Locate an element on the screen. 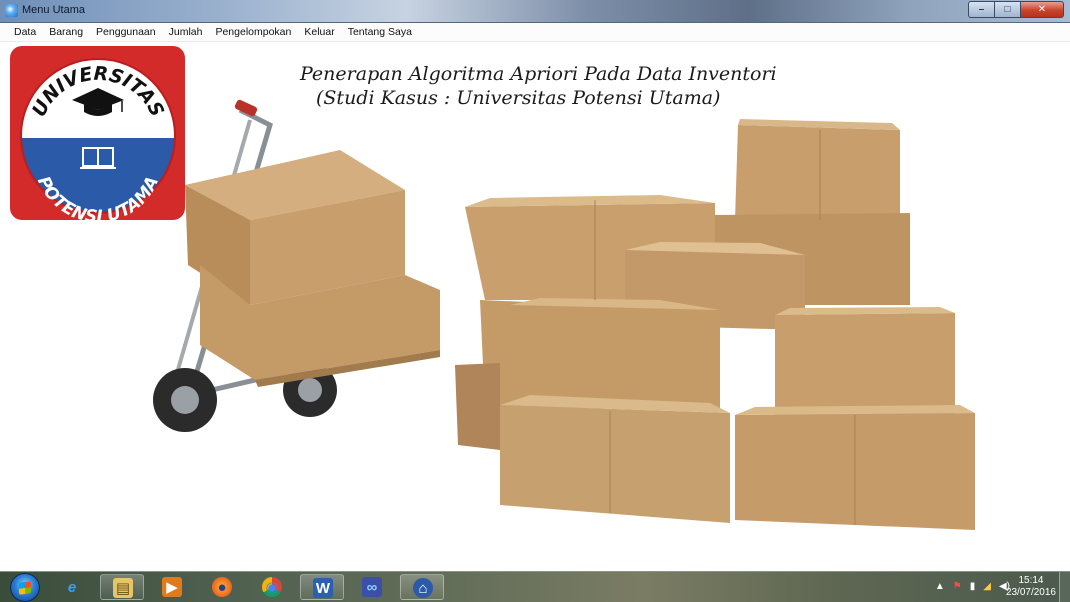 Image resolution: width=1070 pixels, height=602 pixels. firefox-icon: ● is located at coordinates (222, 587).